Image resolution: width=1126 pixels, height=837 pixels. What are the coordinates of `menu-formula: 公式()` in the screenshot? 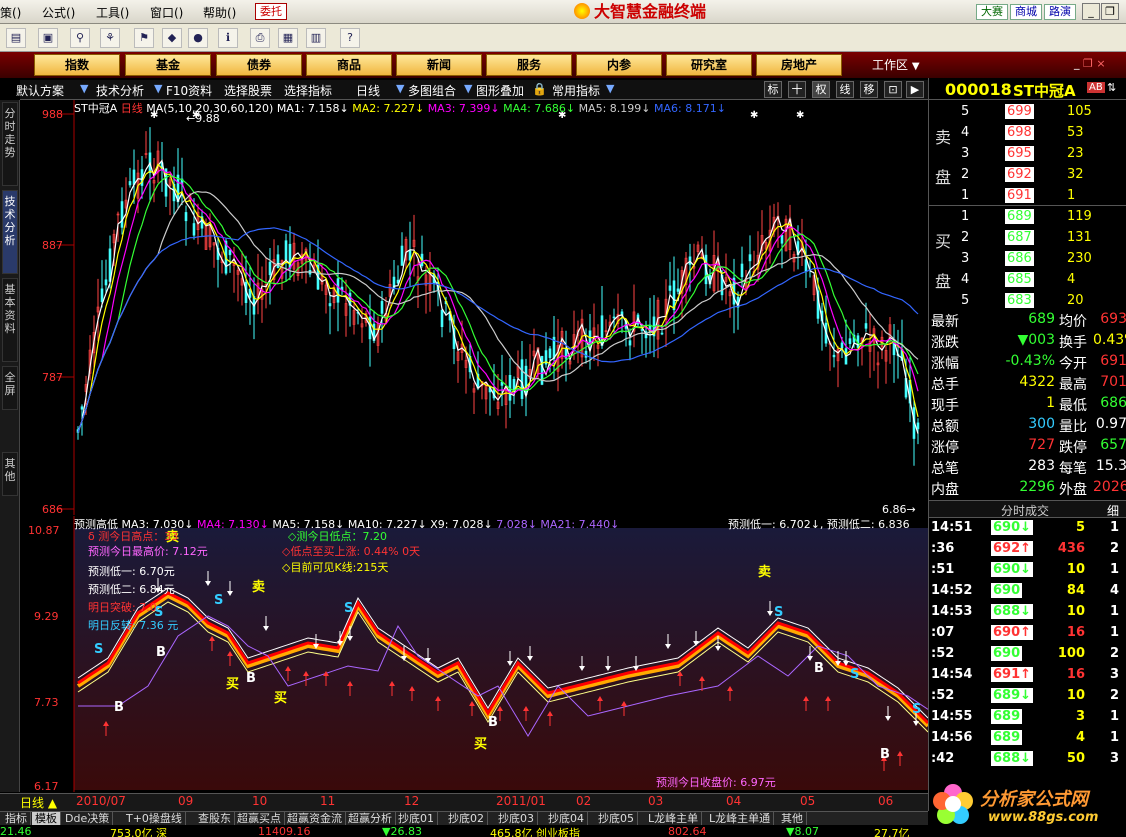 It's located at (58, 12).